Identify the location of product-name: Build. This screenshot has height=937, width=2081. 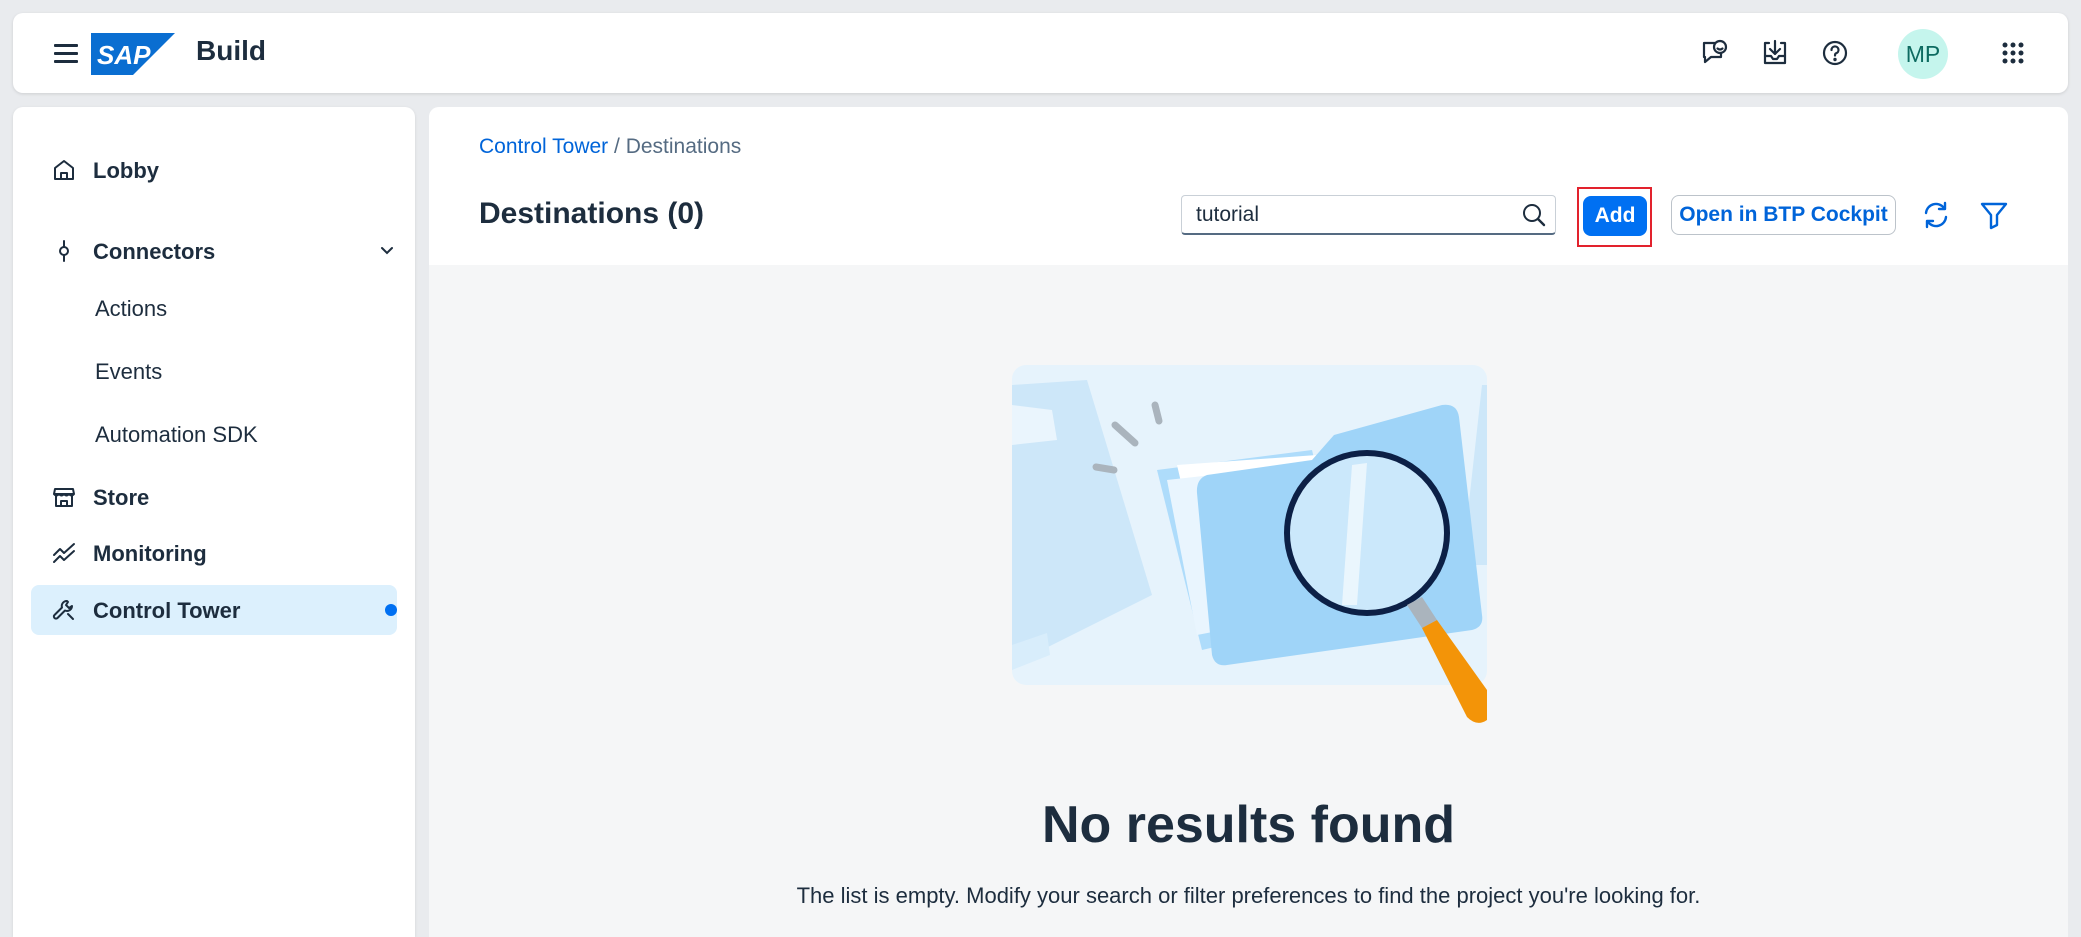
(231, 50).